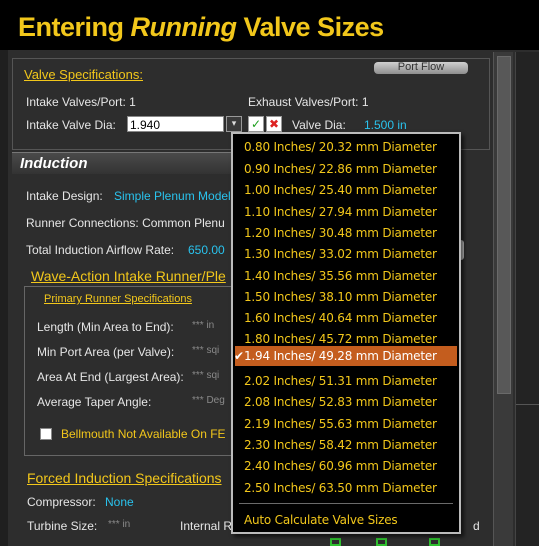 This screenshot has width=539, height=546. I want to click on panel-divider, so click(527, 404).